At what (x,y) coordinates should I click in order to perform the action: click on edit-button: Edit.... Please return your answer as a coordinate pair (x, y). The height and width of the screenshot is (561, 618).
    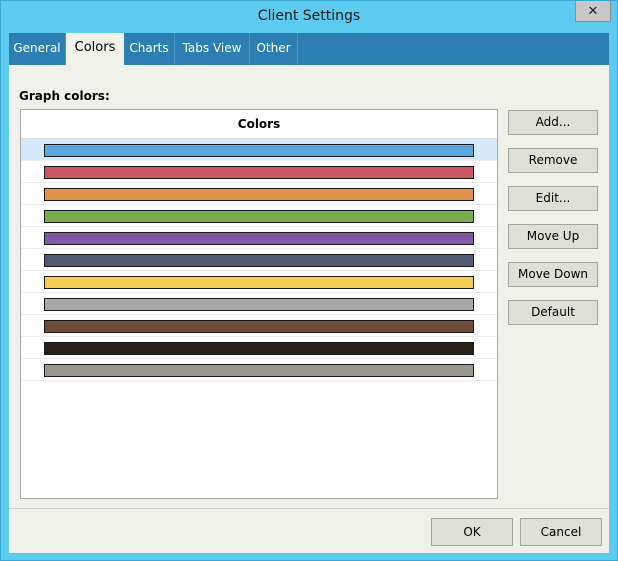
    Looking at the image, I should click on (553, 198).